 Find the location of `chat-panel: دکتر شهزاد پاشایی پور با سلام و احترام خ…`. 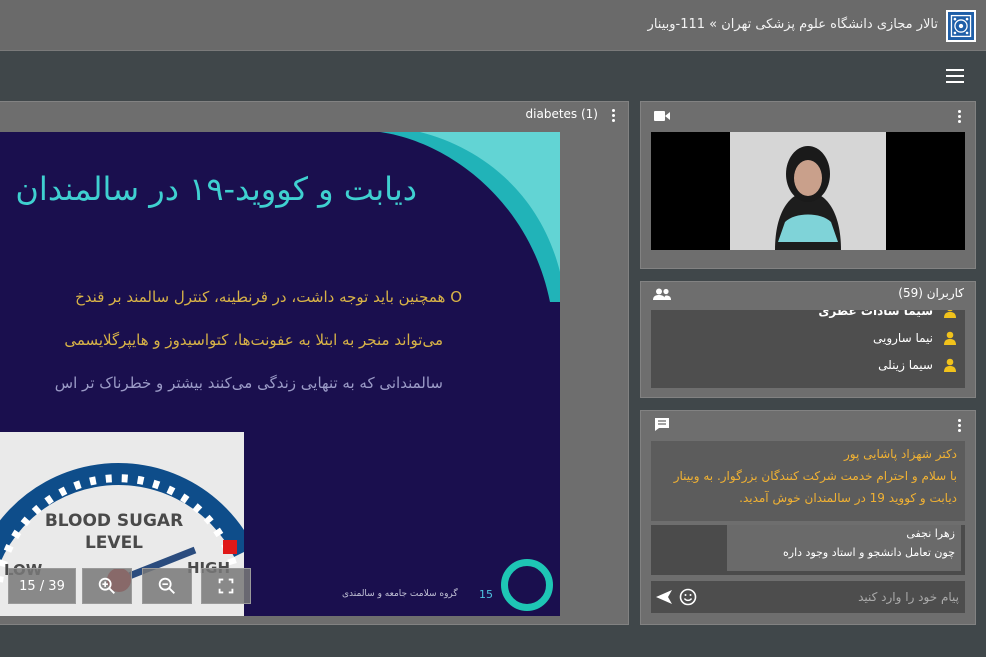

chat-panel: دکتر شهزاد پاشایی پور با سلام و احترام خ… is located at coordinates (808, 517).